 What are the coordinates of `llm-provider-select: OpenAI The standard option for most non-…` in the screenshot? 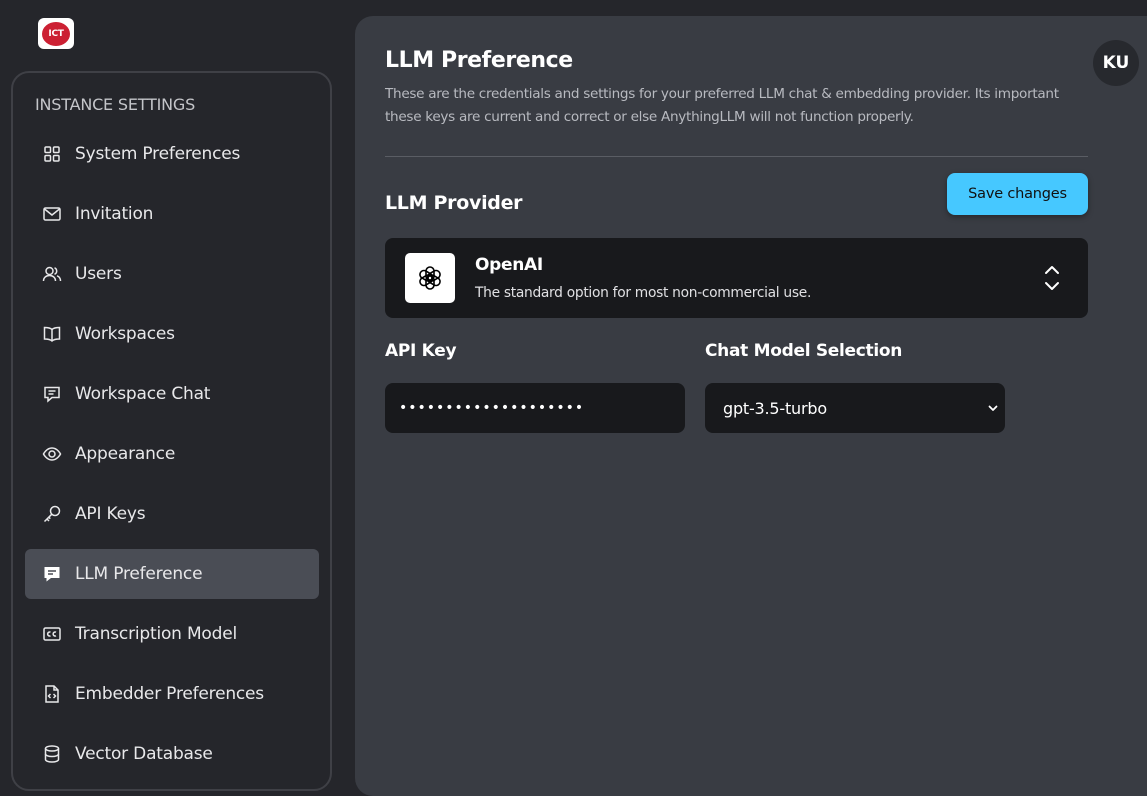 It's located at (736, 278).